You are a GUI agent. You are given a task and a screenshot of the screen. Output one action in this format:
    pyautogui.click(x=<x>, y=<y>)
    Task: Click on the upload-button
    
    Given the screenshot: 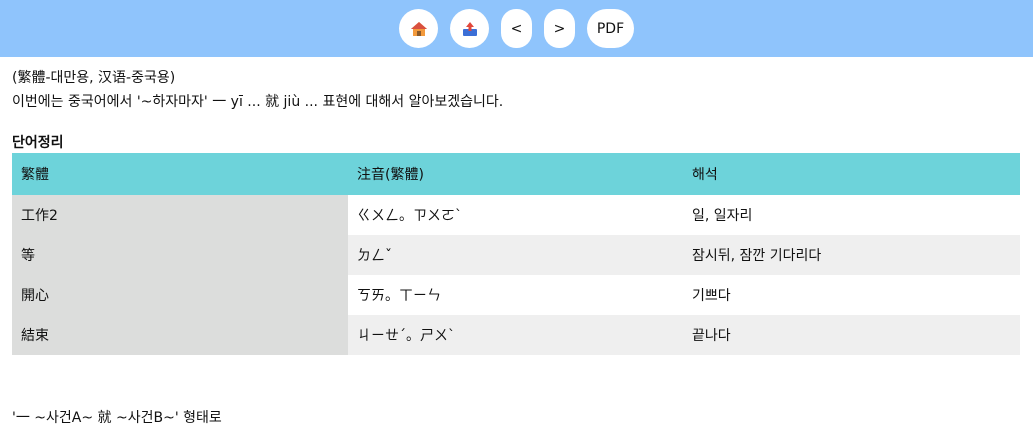 What is the action you would take?
    pyautogui.click(x=469, y=28)
    